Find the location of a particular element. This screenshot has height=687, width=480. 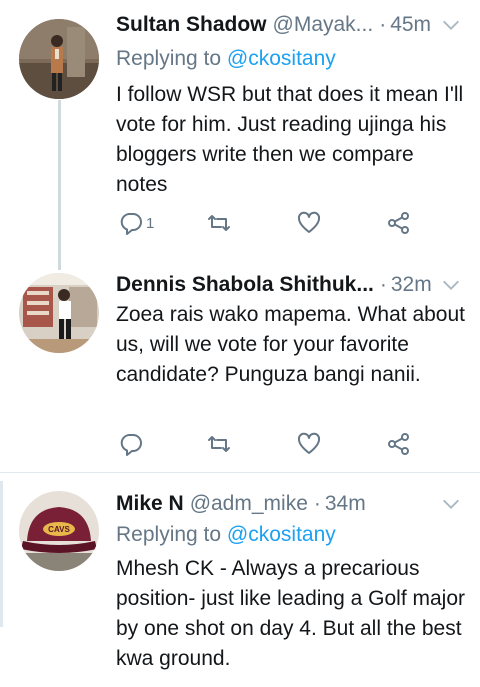

timestamp: 32m is located at coordinates (411, 285).